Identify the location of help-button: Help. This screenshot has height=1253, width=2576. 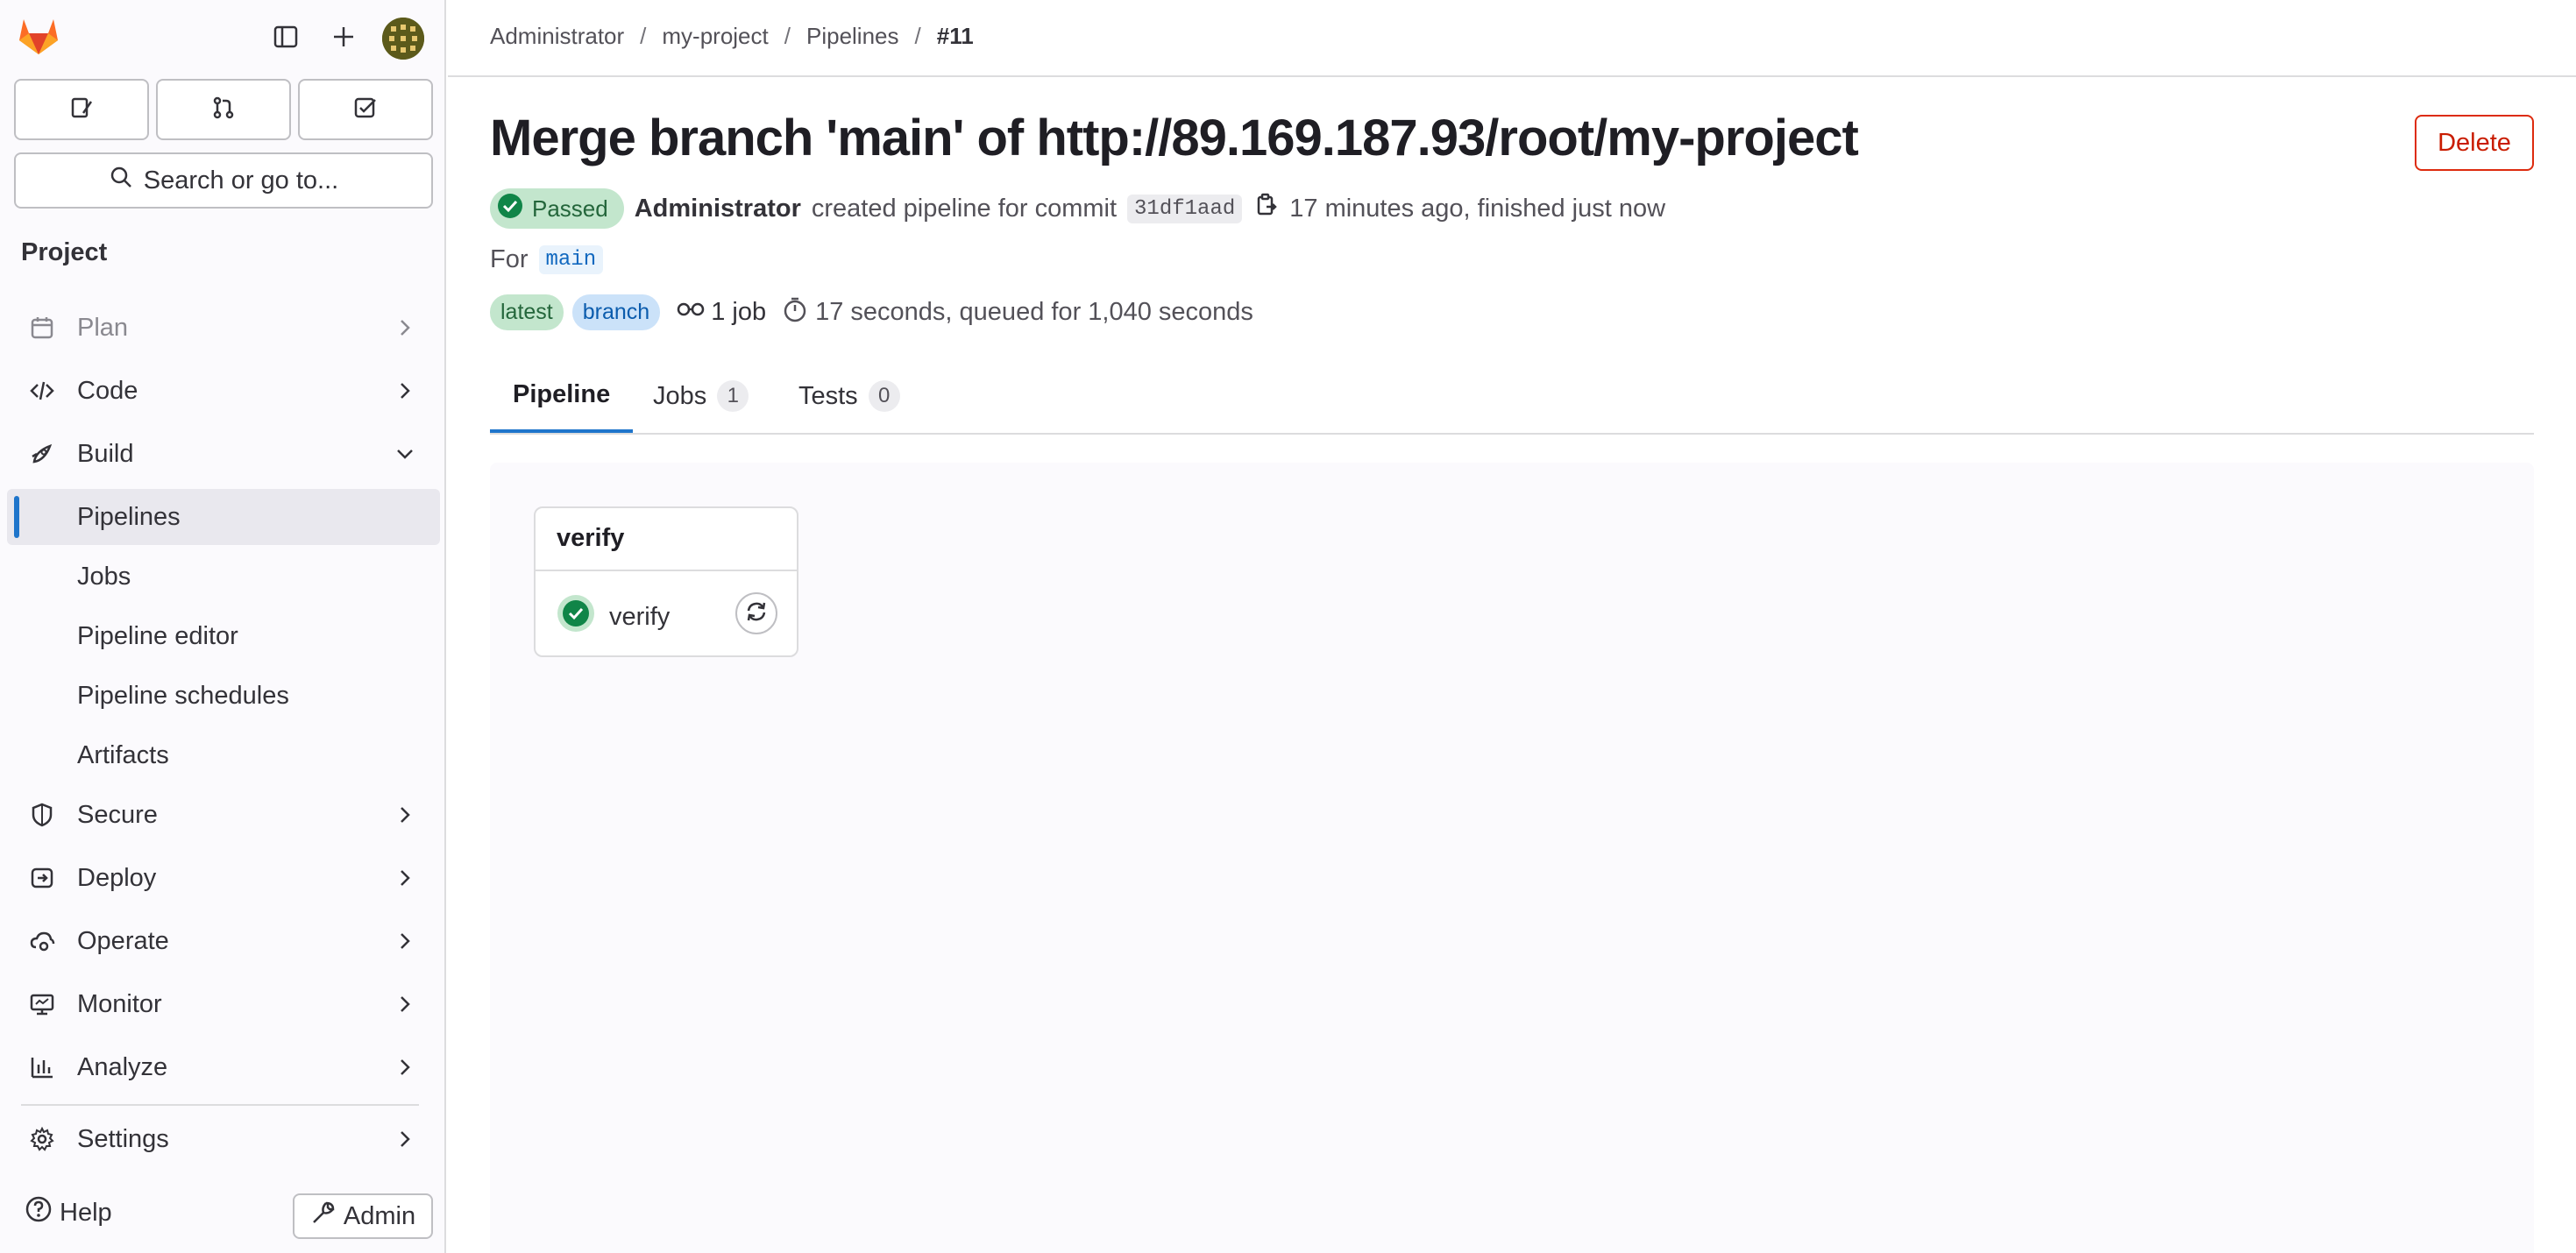
(68, 1212).